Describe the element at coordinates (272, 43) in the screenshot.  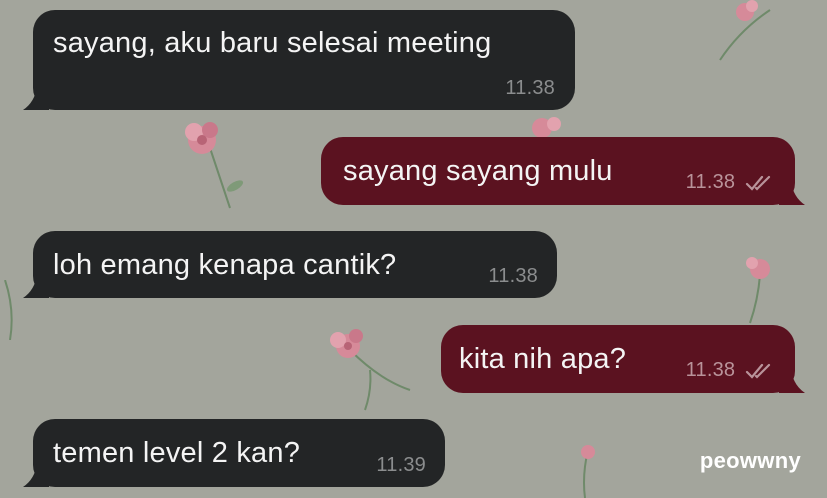
I see `message-text: sayang, aku baru selesai meeting` at that location.